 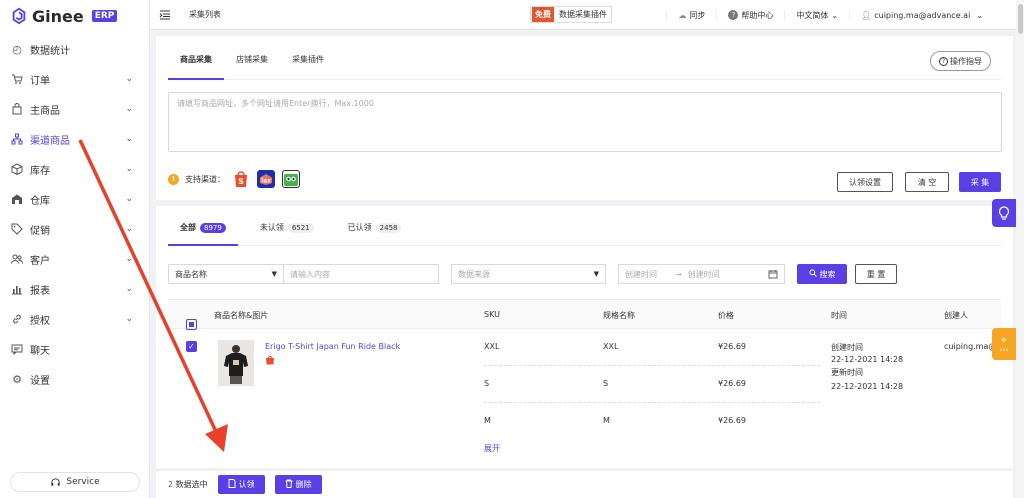 I want to click on box-icon, so click(x=17, y=169).